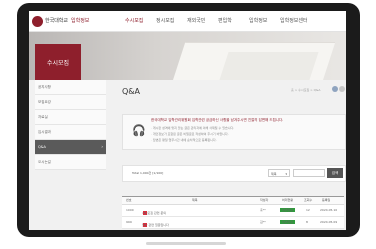 This screenshot has width=376, height=249. Describe the element at coordinates (42, 147) in the screenshot. I see `sidebar-item-label: Q&A` at that location.